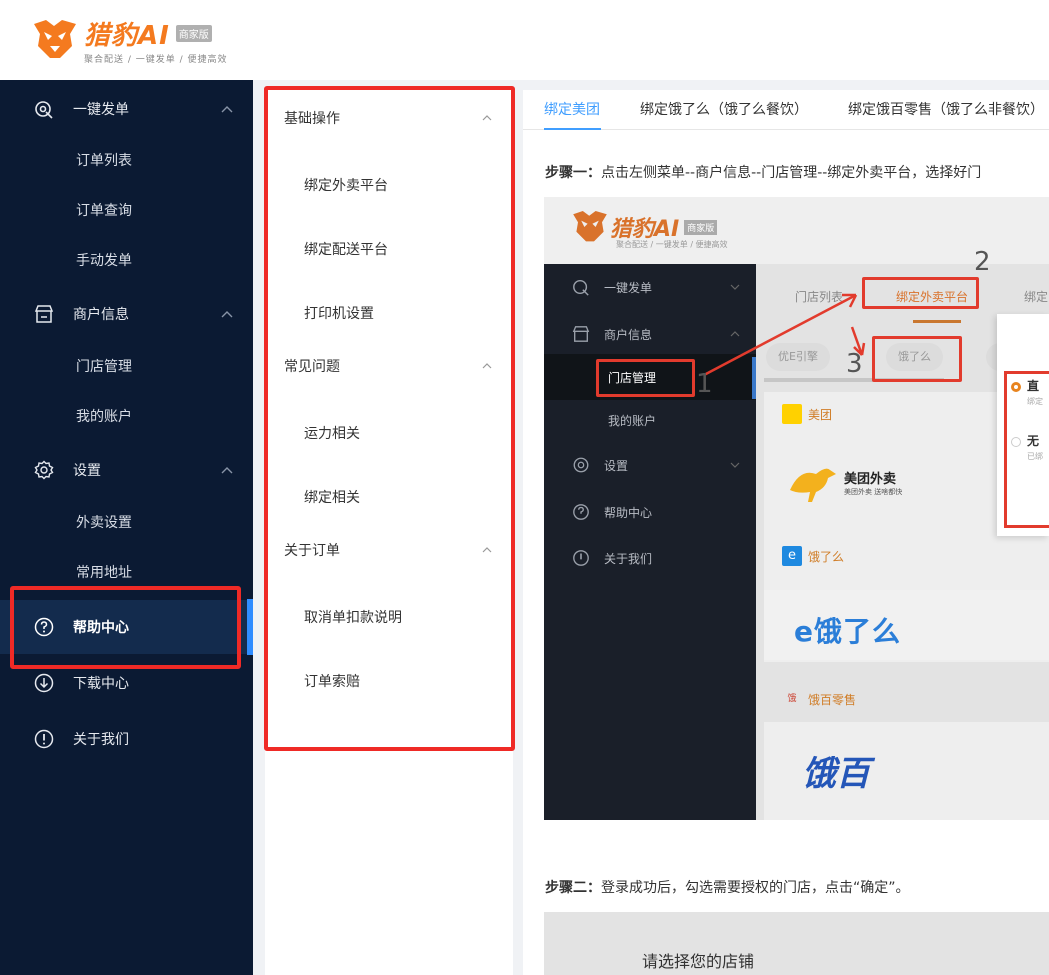  Describe the element at coordinates (873, 491) in the screenshot. I see `meituan-logo-sub: 美团外卖 送啥都快` at that location.